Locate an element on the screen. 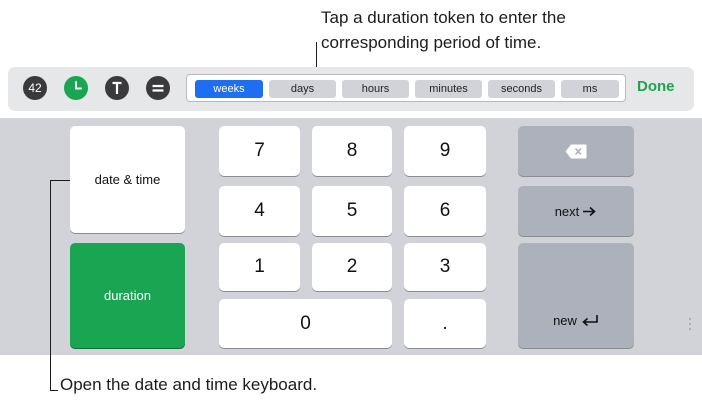 The height and width of the screenshot is (406, 702). token-callout-line2: corresponding period of time. is located at coordinates (431, 42).